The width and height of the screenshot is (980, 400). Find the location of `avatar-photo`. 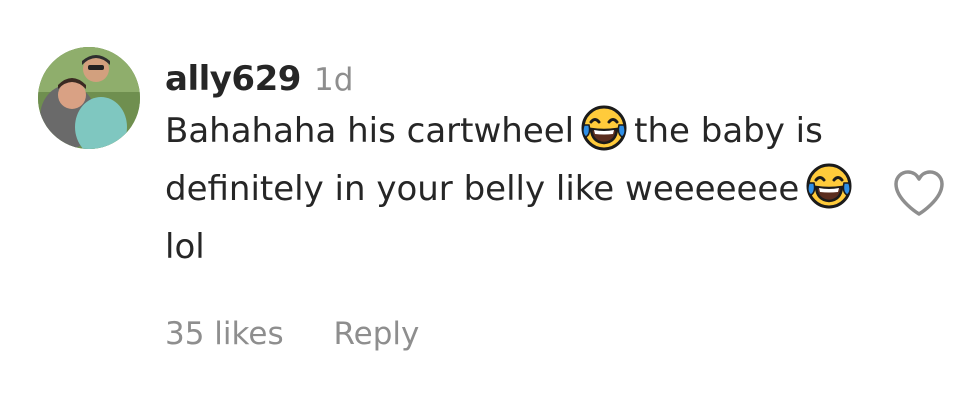

avatar-photo is located at coordinates (89, 98).